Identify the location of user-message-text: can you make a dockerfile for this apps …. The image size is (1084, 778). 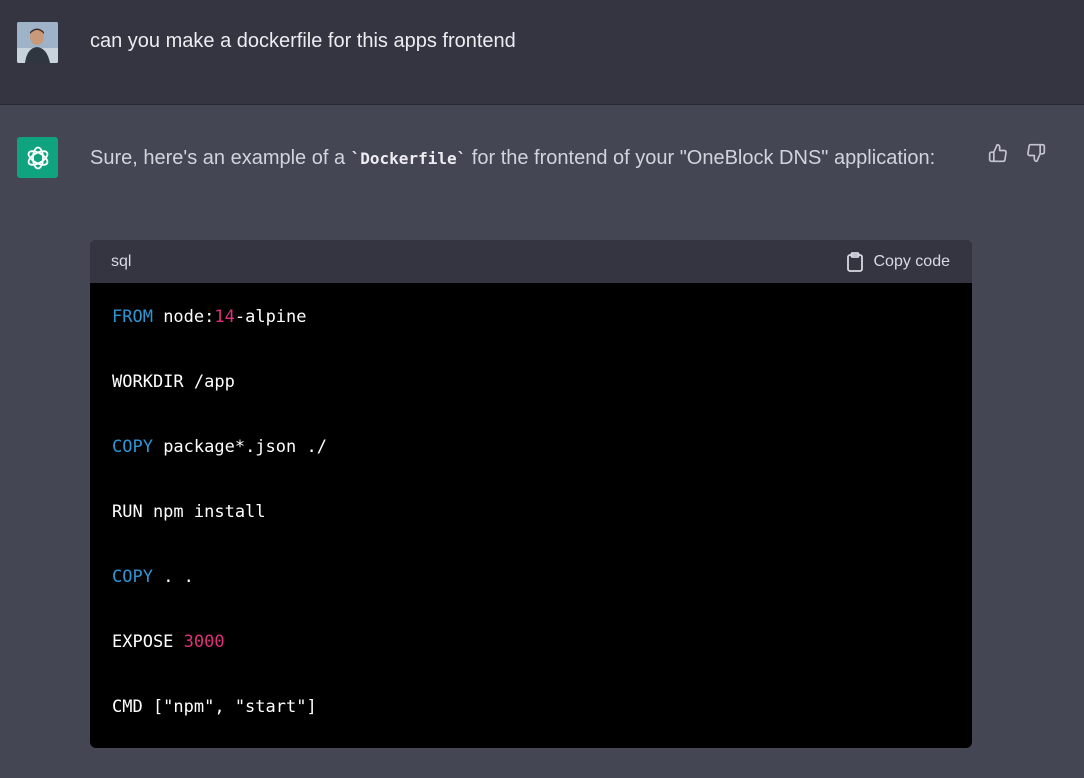
(303, 41).